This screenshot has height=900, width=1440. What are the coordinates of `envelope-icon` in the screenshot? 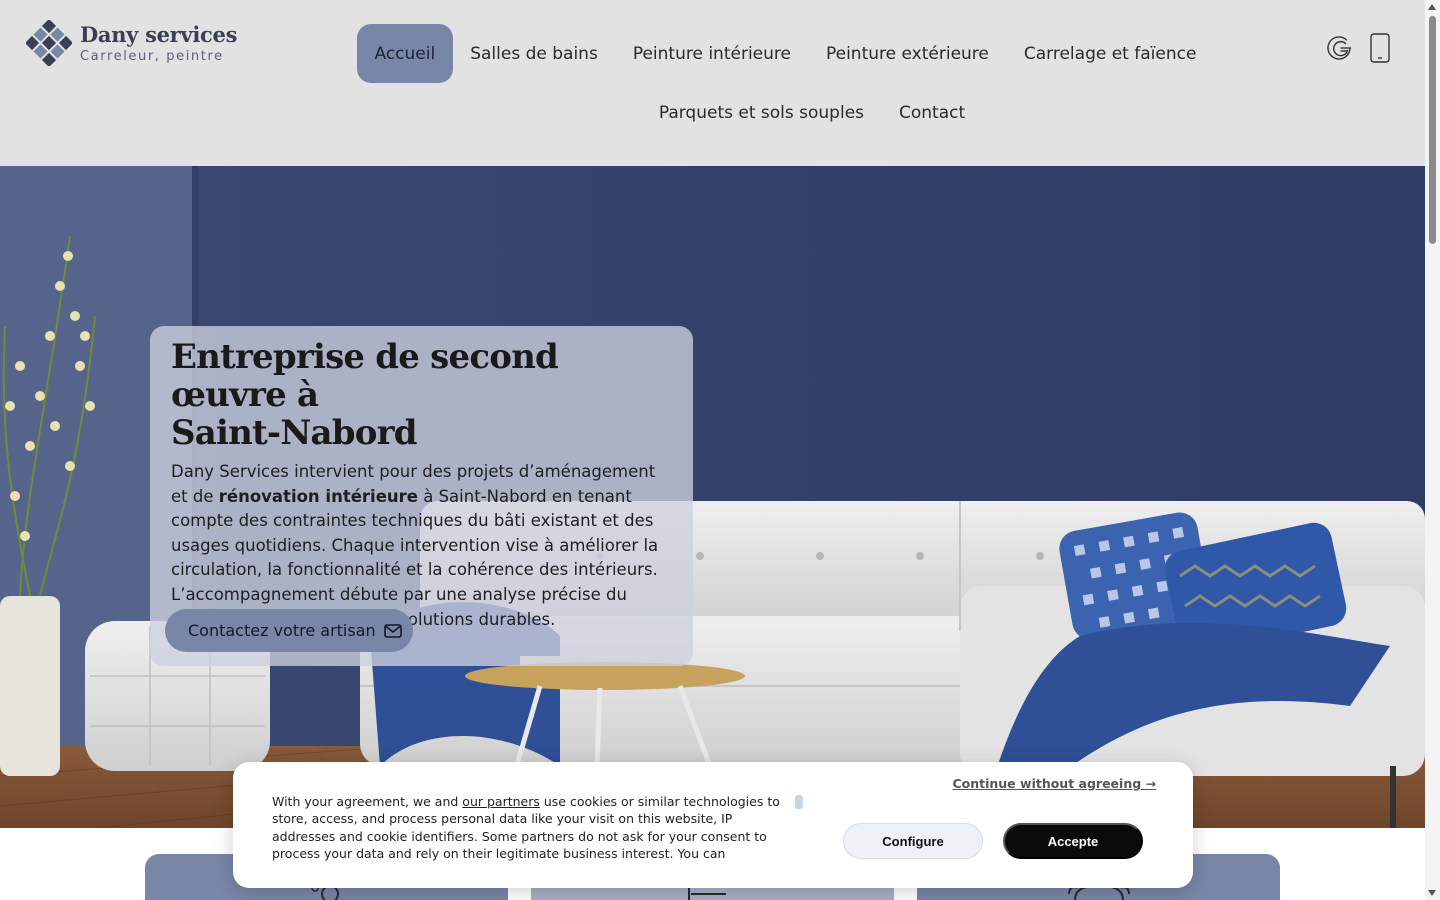 It's located at (392, 630).